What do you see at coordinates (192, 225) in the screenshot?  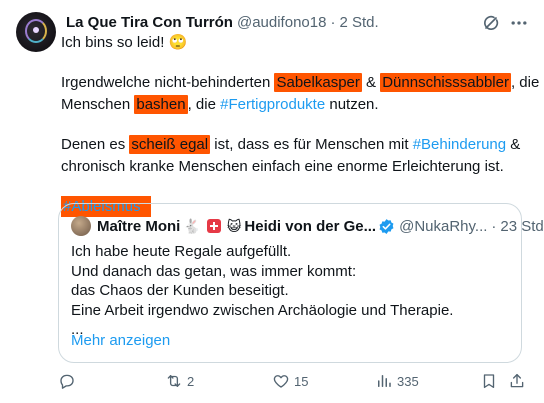 I see `rabbit-emoji: 🐇` at bounding box center [192, 225].